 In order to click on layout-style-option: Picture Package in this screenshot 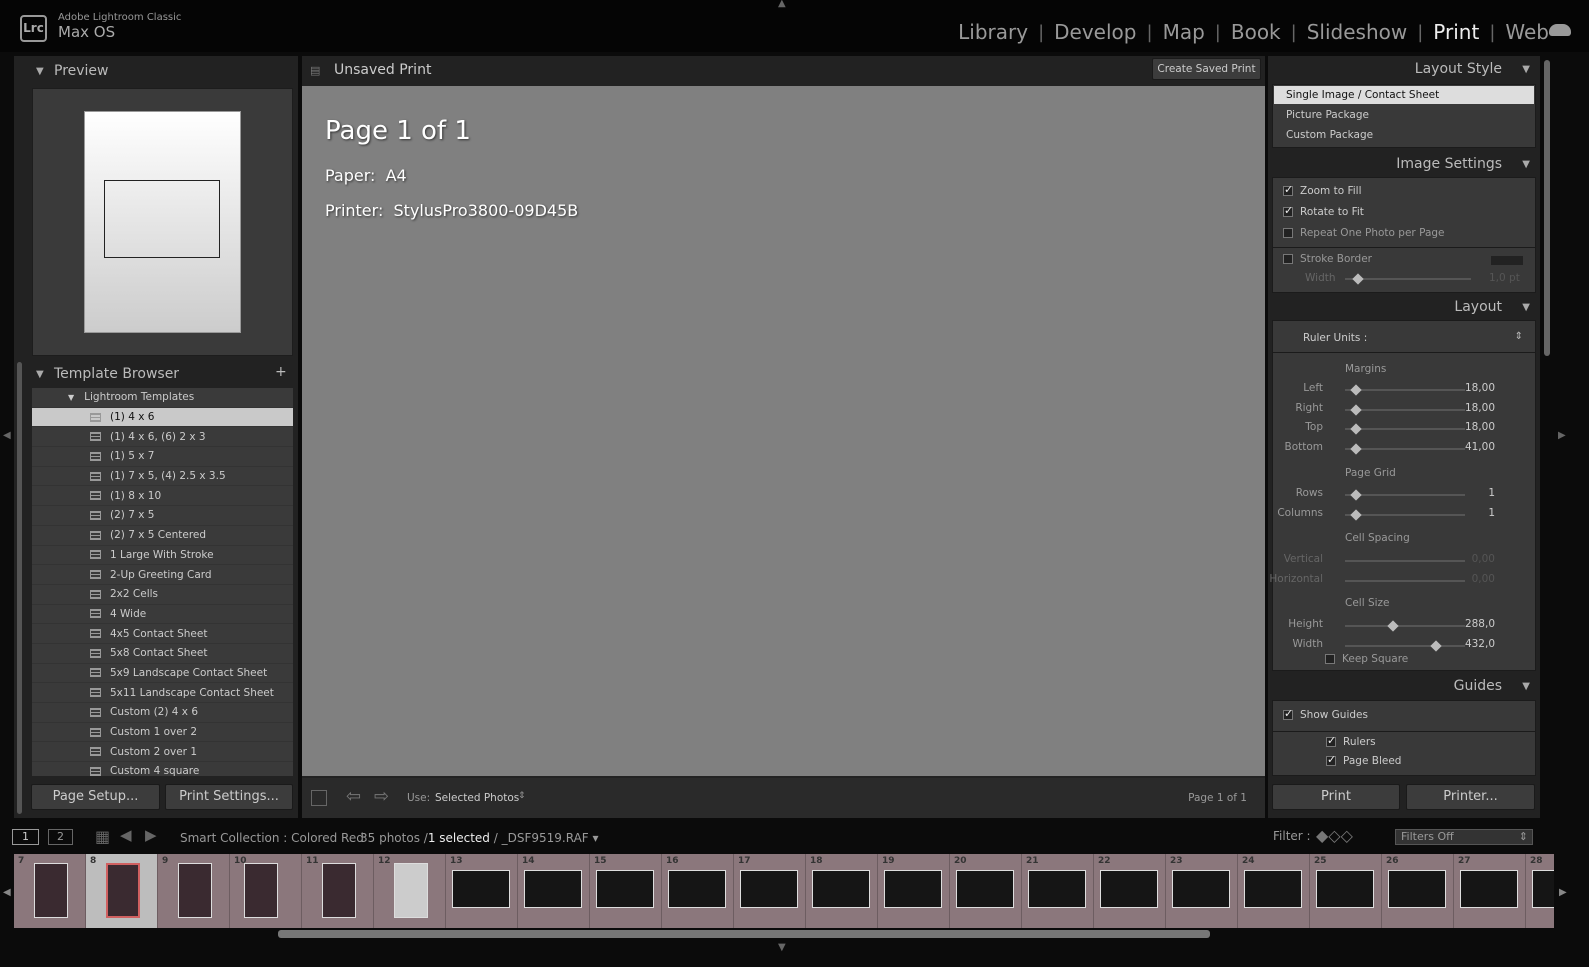, I will do `click(1404, 115)`.